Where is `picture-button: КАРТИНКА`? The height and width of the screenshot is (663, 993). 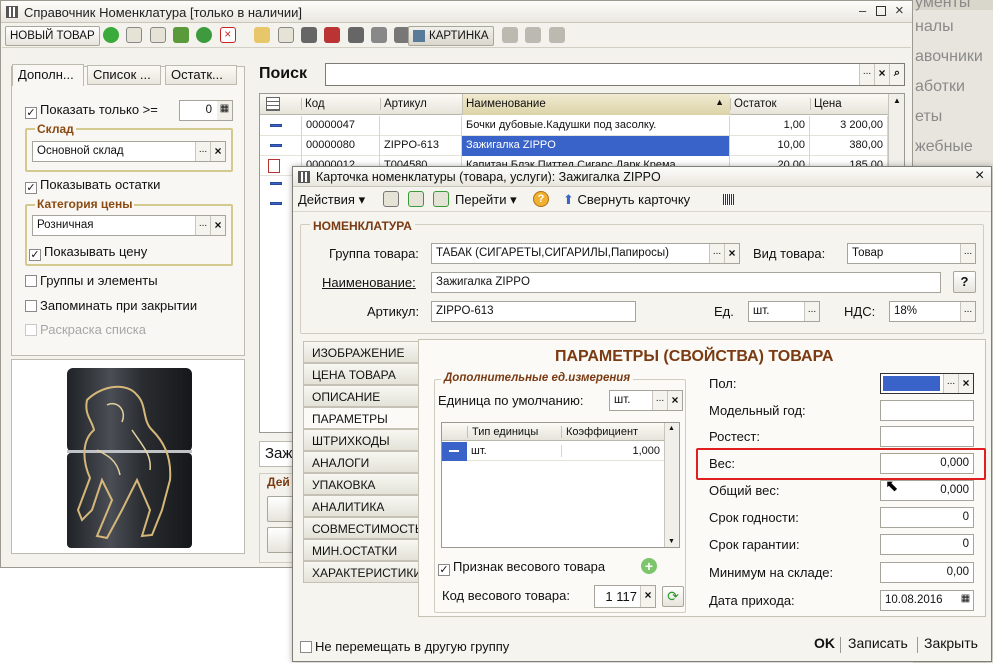 picture-button: КАРТИНКА is located at coordinates (451, 36).